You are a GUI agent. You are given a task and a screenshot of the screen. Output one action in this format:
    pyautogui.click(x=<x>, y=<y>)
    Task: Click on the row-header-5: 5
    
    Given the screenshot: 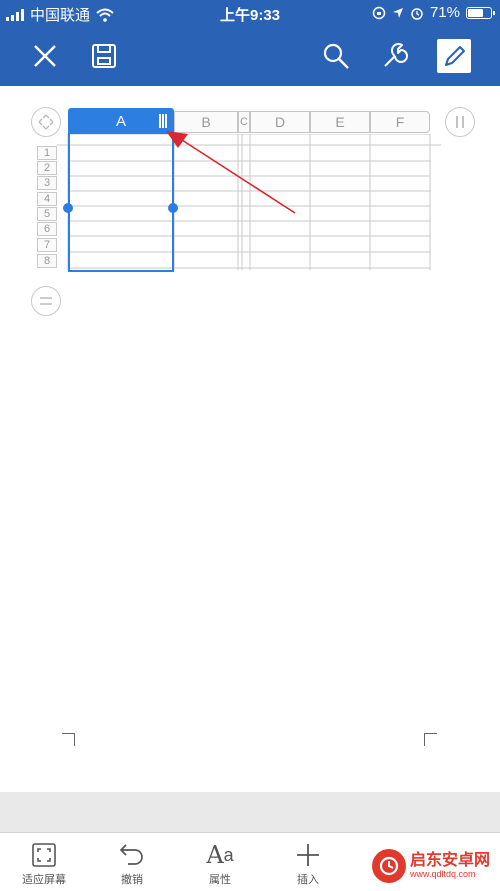 What is the action you would take?
    pyautogui.click(x=47, y=214)
    